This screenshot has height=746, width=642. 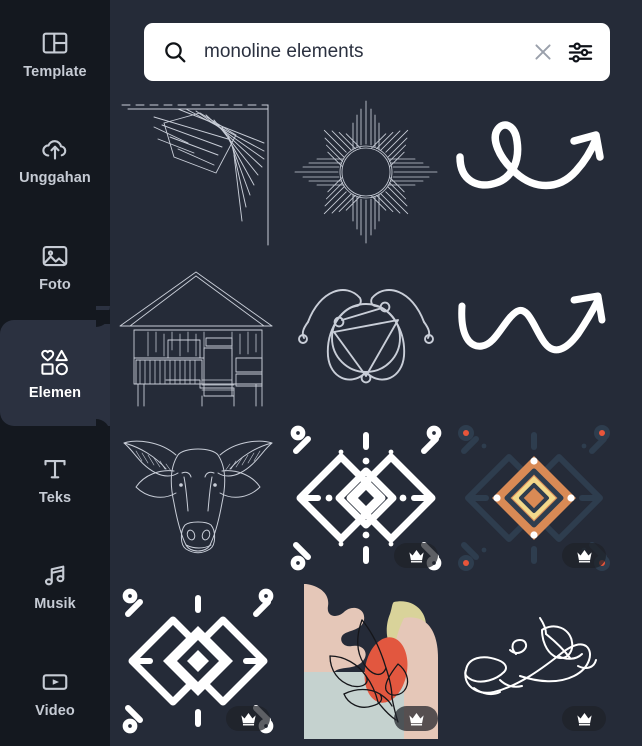 I want to click on result-item-geometric-diamond-pattern-color, so click(x=534, y=498).